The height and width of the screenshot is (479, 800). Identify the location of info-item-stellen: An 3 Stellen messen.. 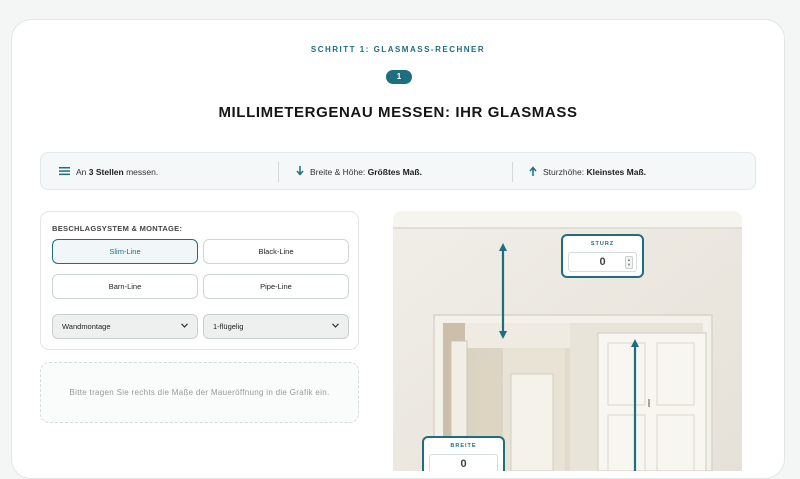
(108, 172).